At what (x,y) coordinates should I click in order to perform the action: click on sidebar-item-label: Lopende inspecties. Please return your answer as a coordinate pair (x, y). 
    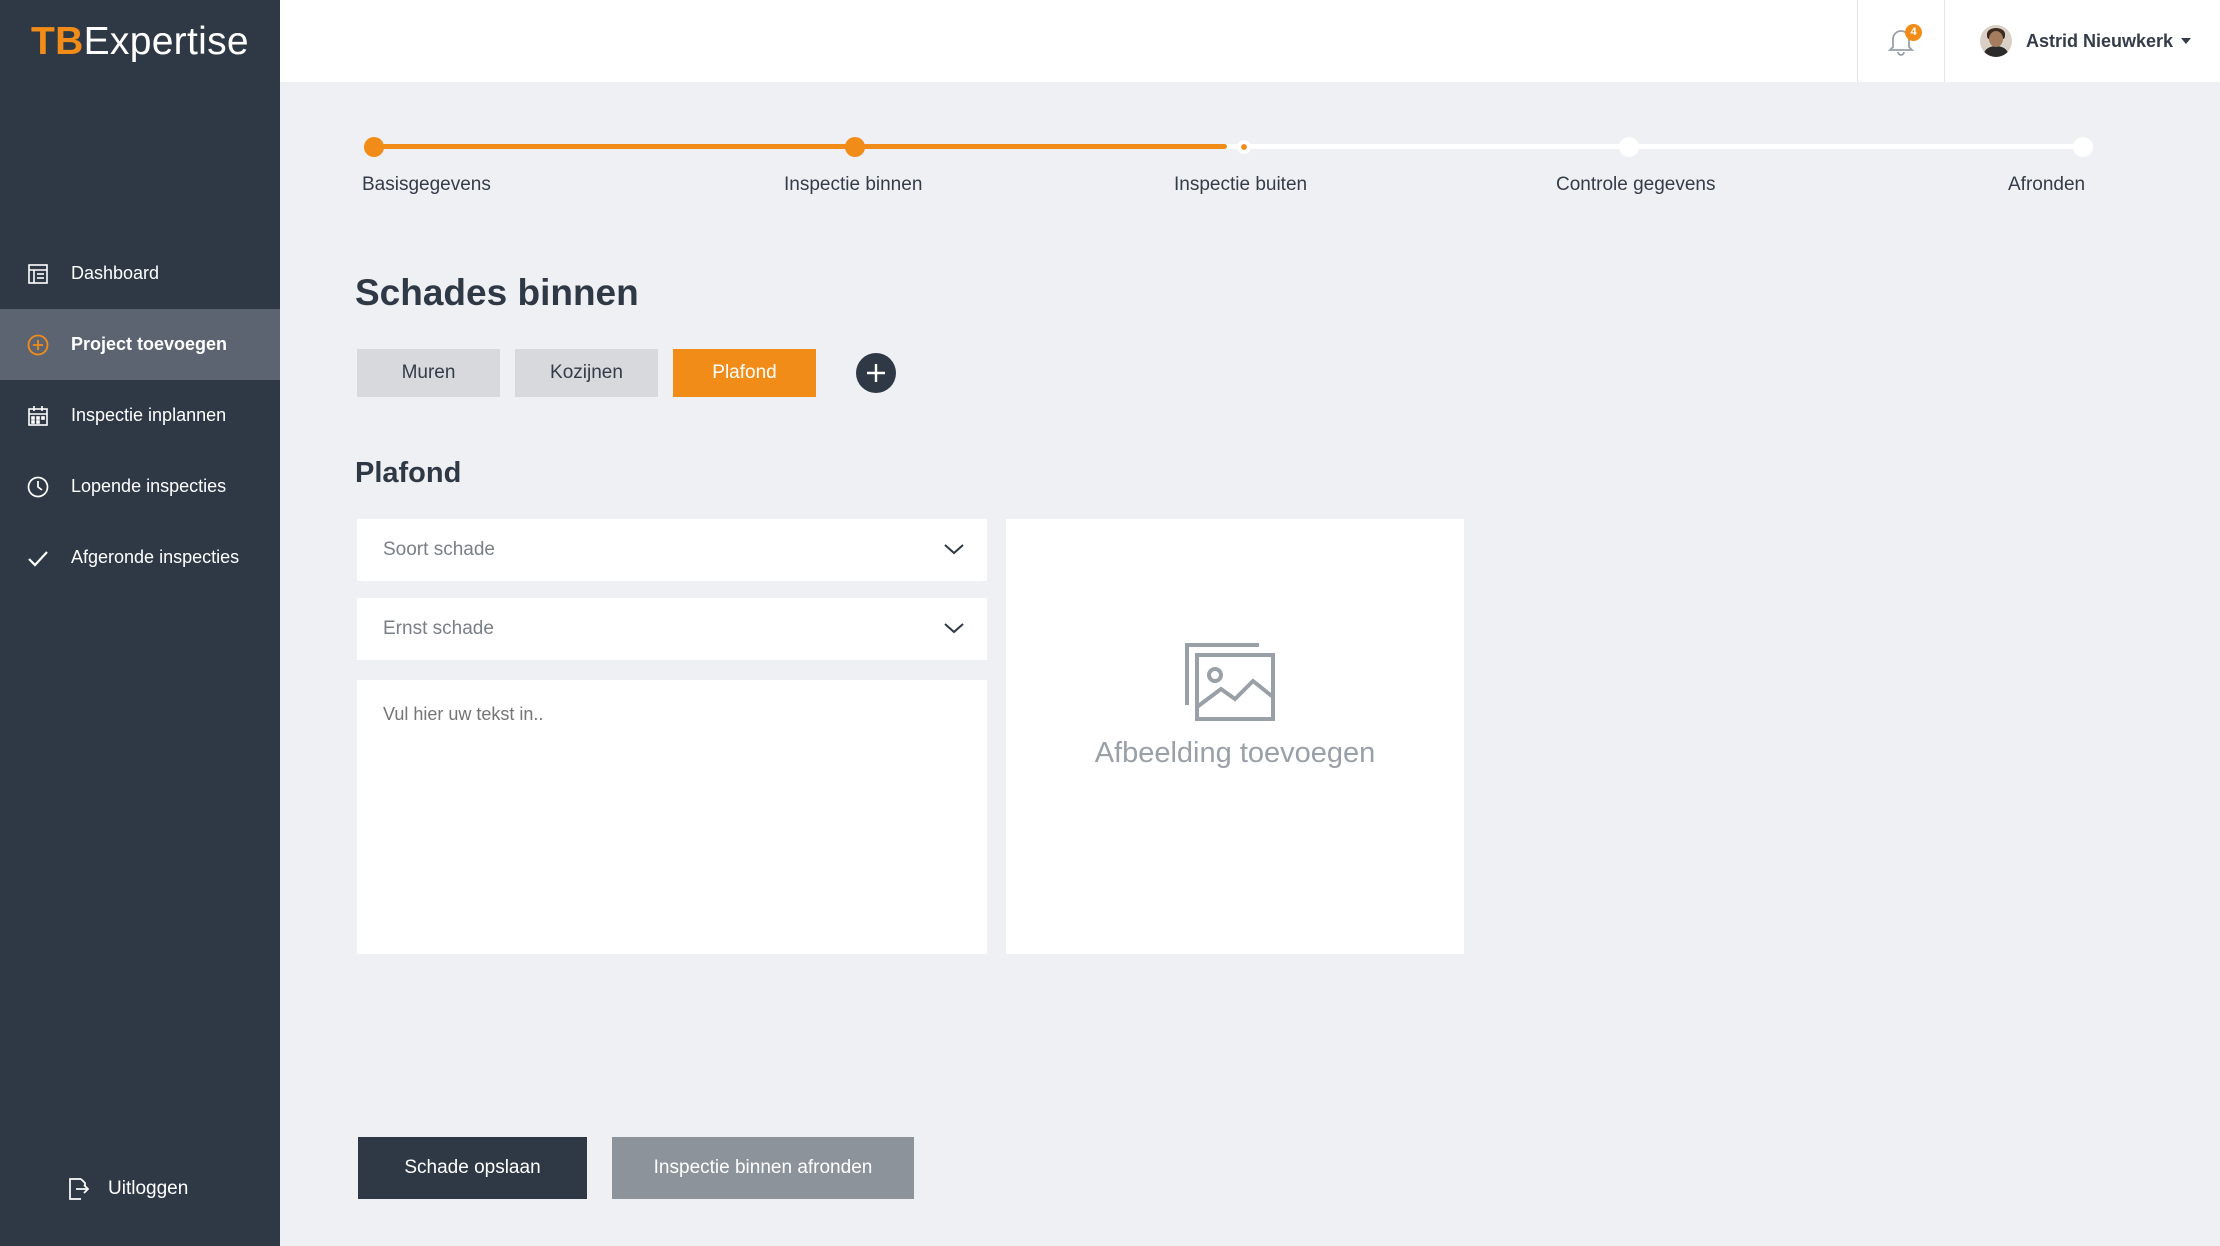
    Looking at the image, I should click on (149, 486).